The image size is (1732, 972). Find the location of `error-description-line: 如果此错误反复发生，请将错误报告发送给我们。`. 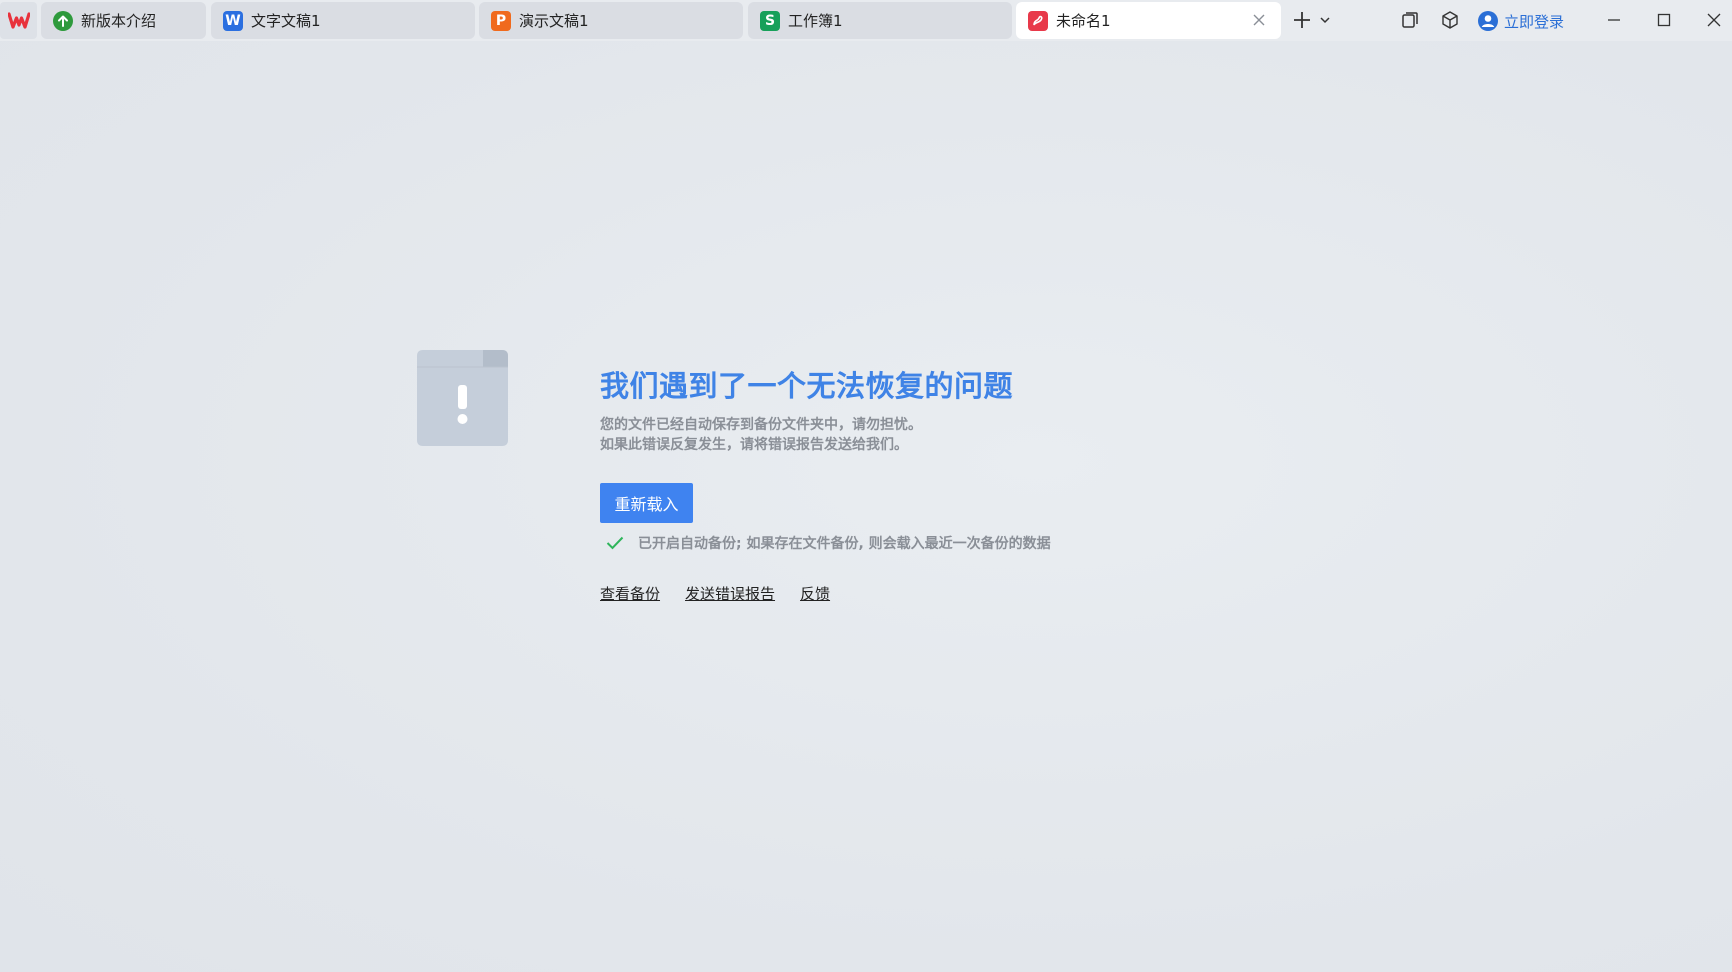

error-description-line: 如果此错误反复发生，请将错误报告发送给我们。 is located at coordinates (754, 445).